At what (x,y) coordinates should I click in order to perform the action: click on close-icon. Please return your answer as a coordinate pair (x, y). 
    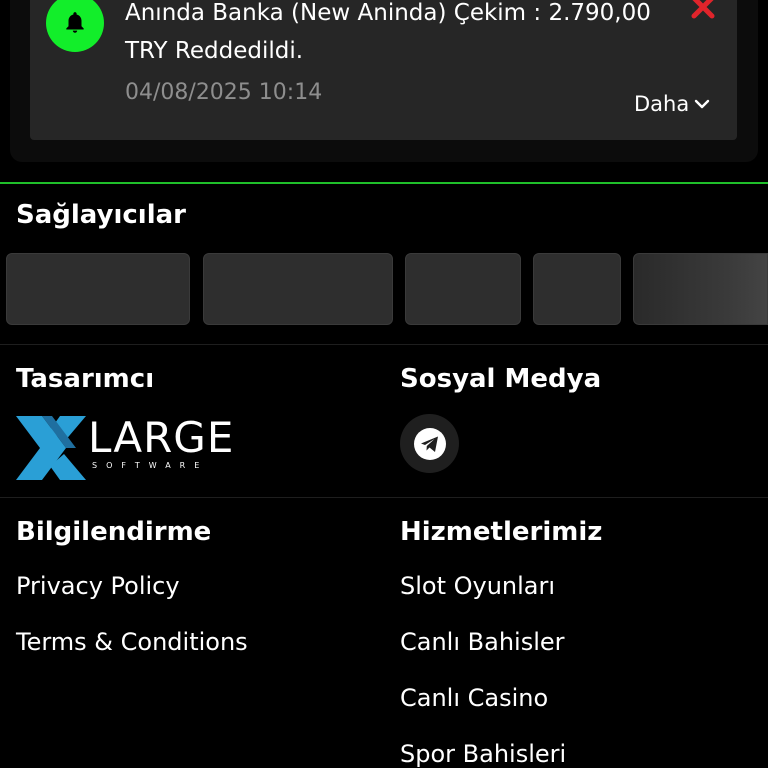
    Looking at the image, I should click on (703, 10).